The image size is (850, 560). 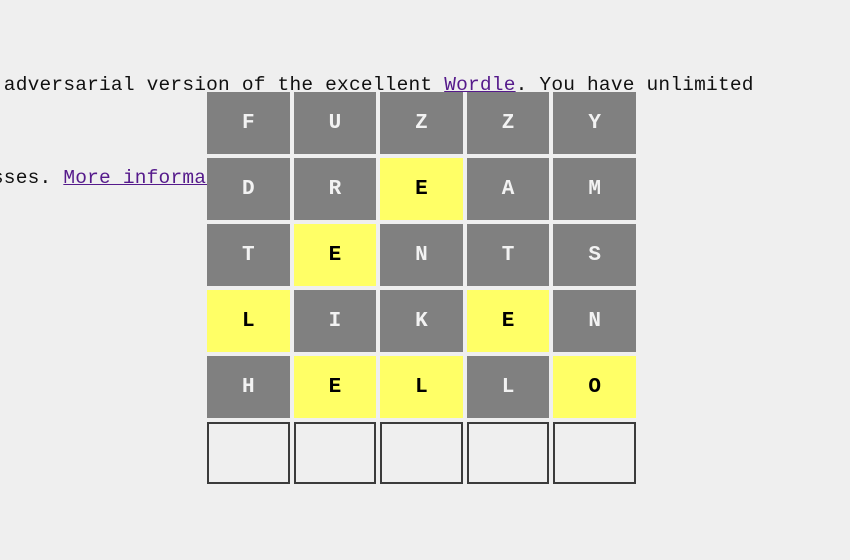 I want to click on board-row: DREAM, so click(x=421, y=189).